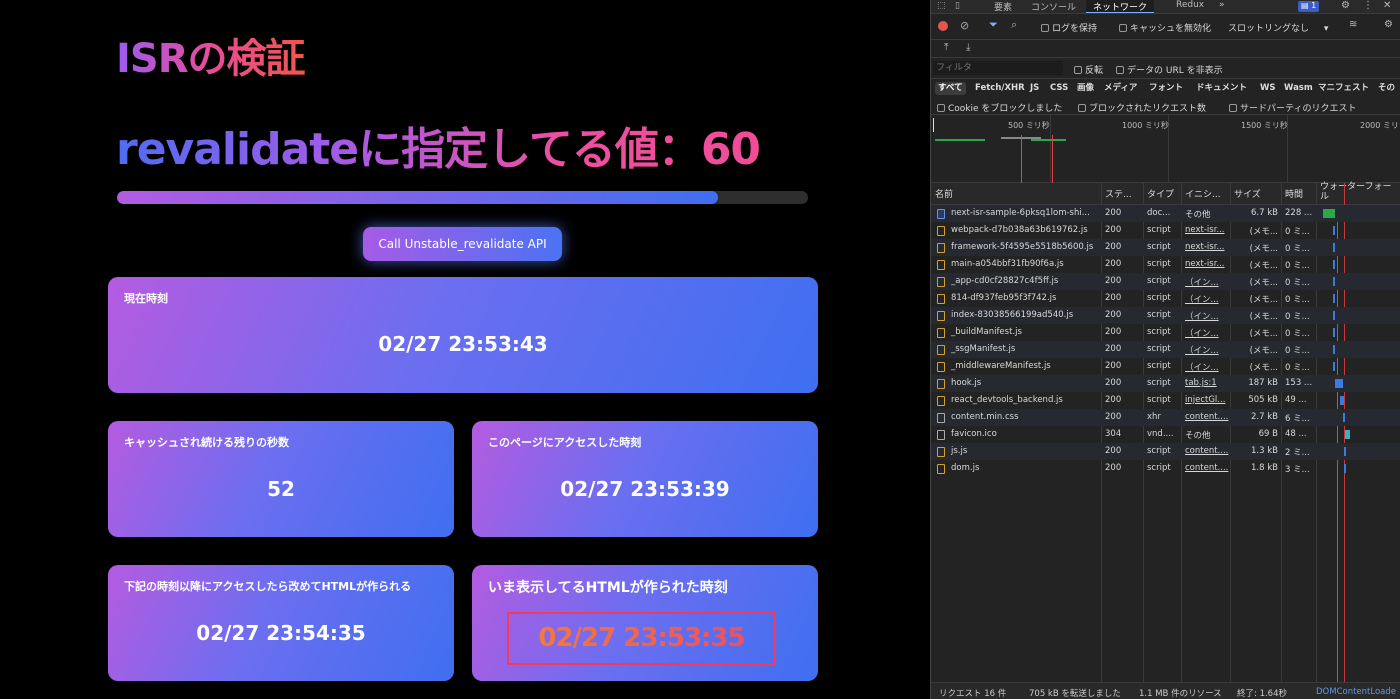 This screenshot has height=699, width=1400. Describe the element at coordinates (608, 588) in the screenshot. I see `html-created-label: いま表示してるHTMLが作られた時刻` at that location.